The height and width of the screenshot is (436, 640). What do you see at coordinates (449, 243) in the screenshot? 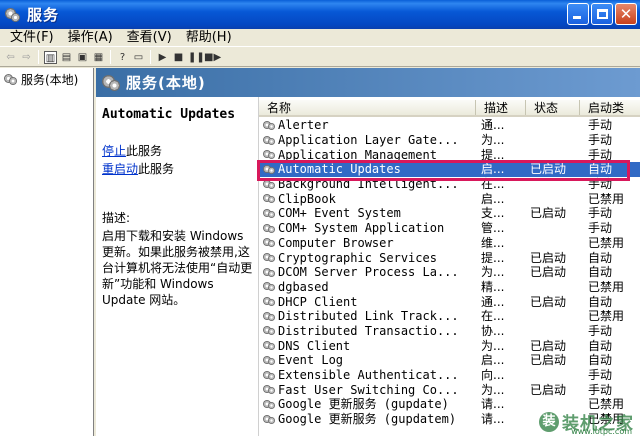
I see `table-row: Computer Browser 维... 已禁用` at bounding box center [449, 243].